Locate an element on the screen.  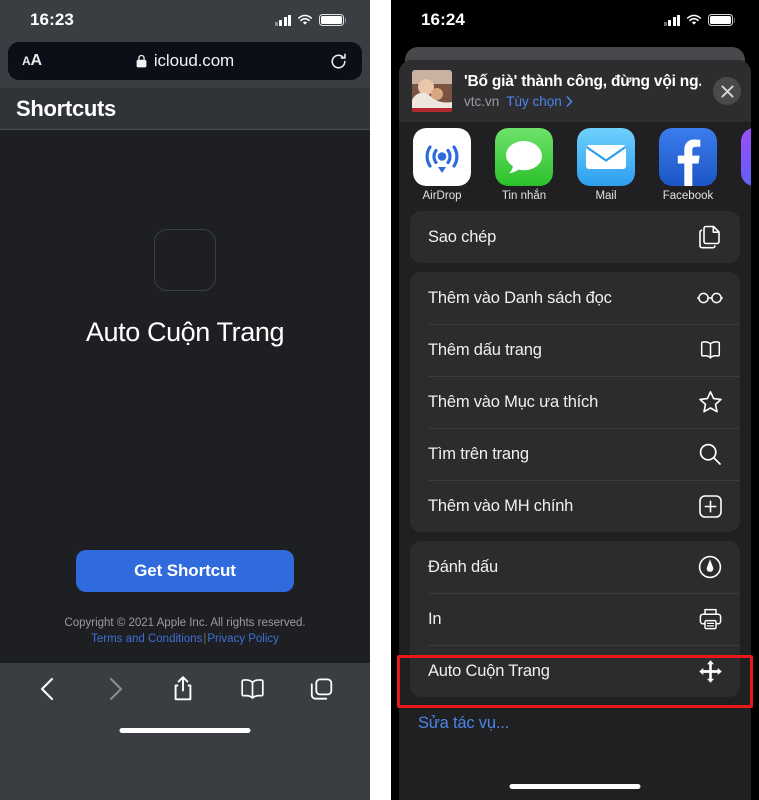
action-label: Thêm dấu trang is located at coordinates (485, 349).